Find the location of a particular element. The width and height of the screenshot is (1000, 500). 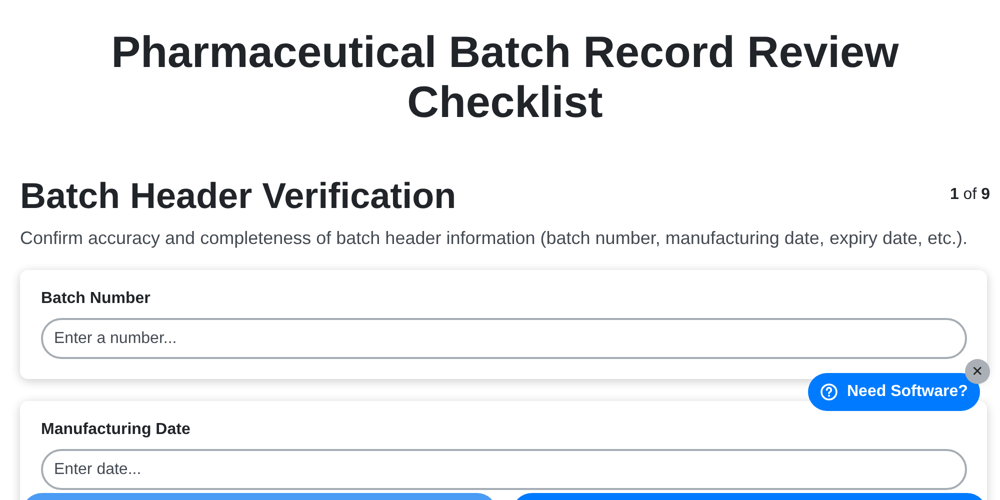

step-counter: 1 of 9 is located at coordinates (970, 195).